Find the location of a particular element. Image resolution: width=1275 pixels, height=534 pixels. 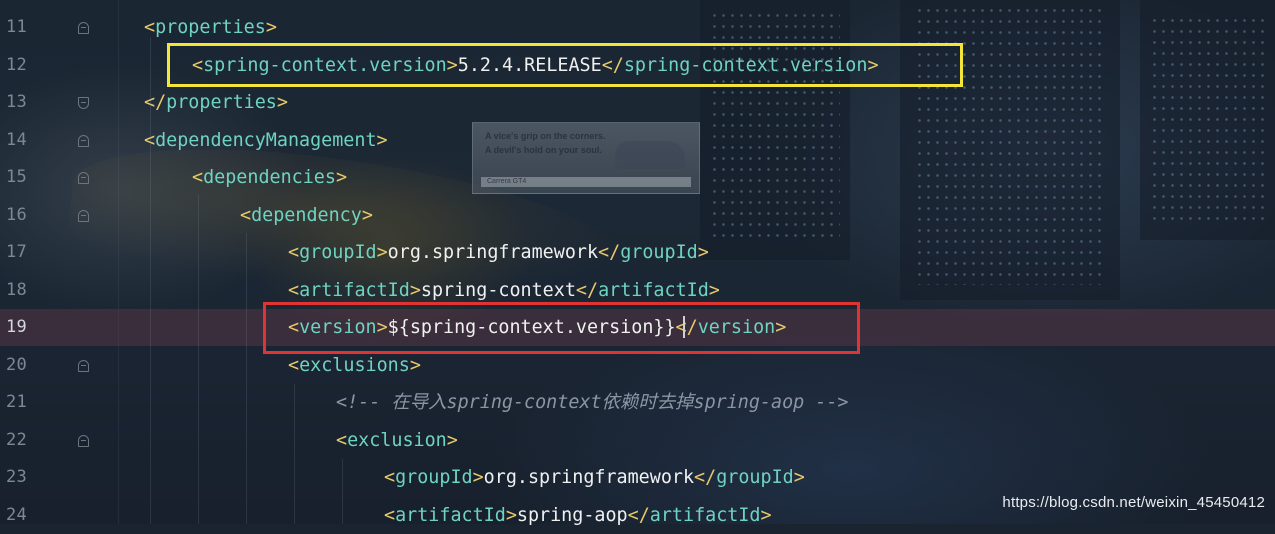

line-number: 12 is located at coordinates (17, 64).